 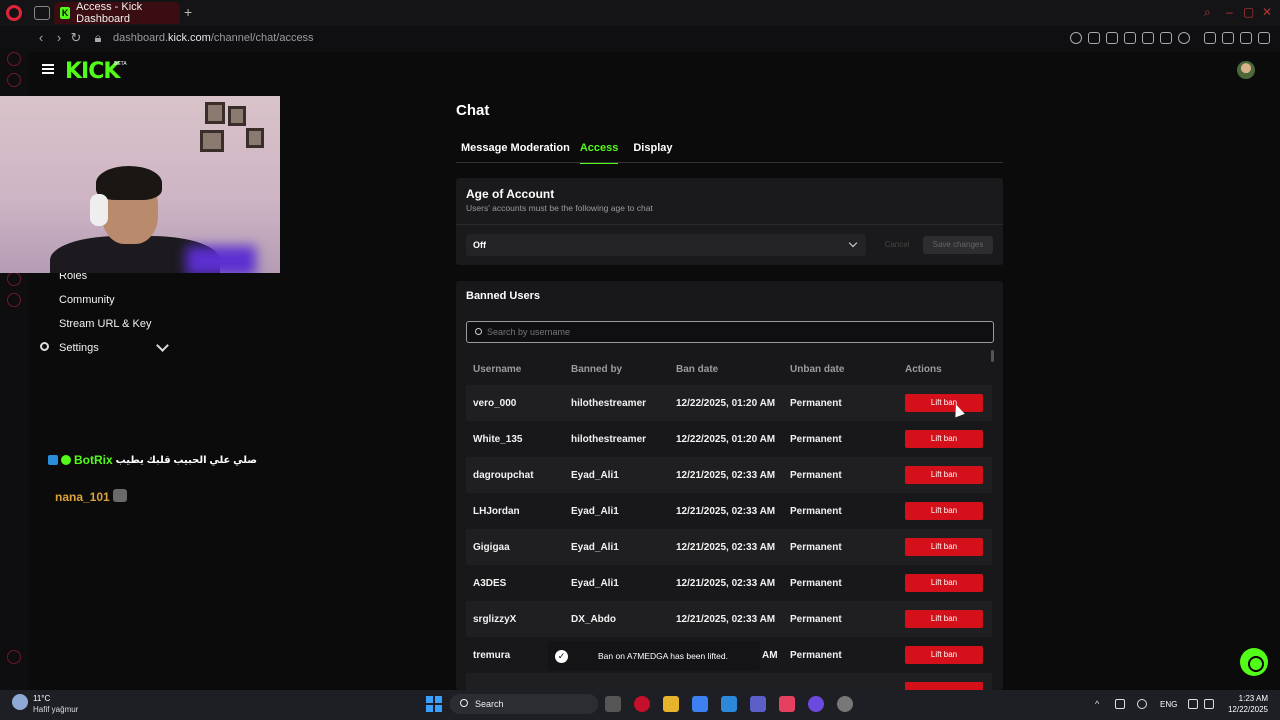 What do you see at coordinates (697, 369) in the screenshot?
I see `column-header: Ban date` at bounding box center [697, 369].